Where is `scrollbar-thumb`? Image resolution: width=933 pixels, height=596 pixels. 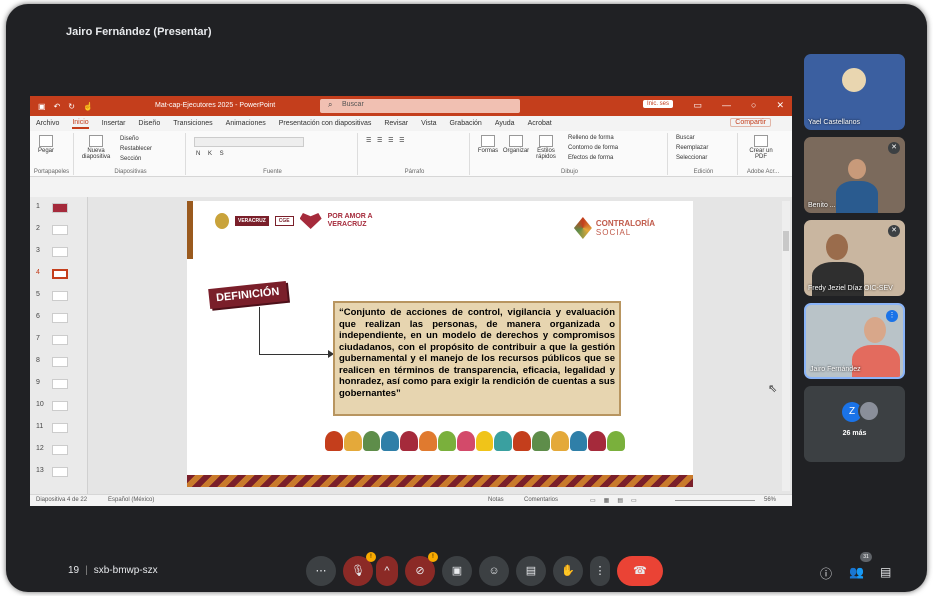
scrollbar-thumb is located at coordinates (786, 241).